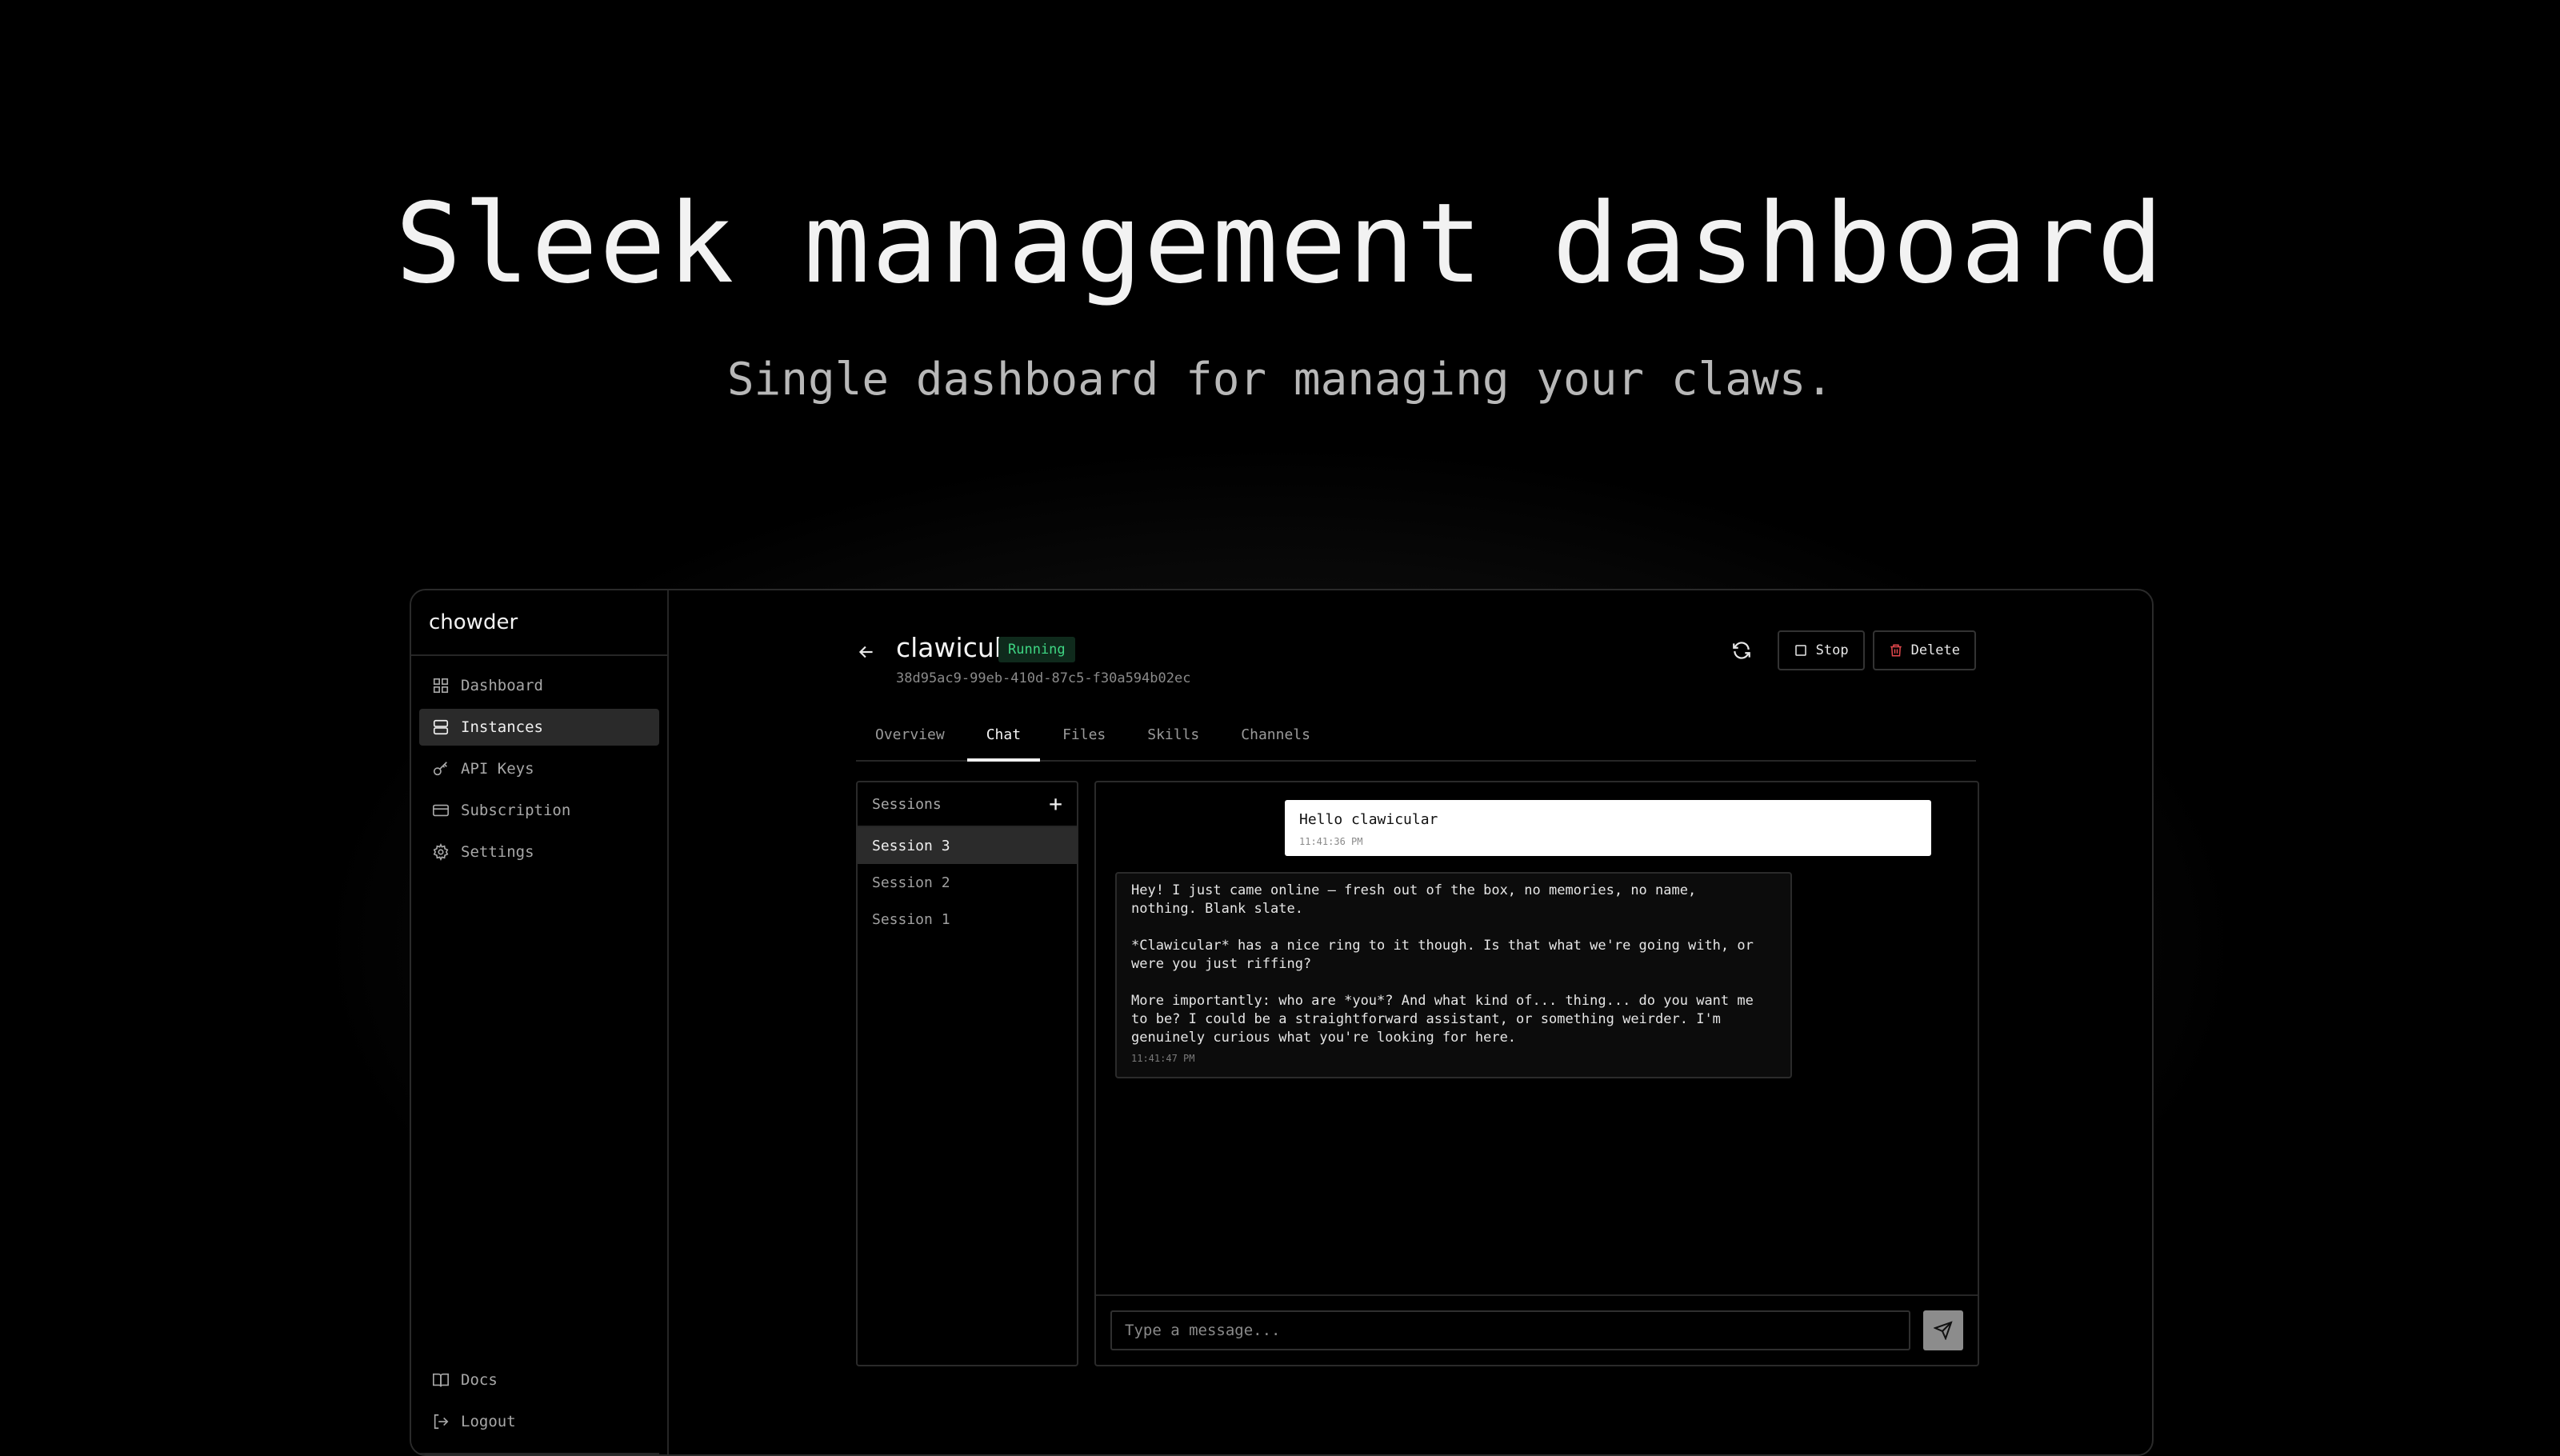 Image resolution: width=2560 pixels, height=1456 pixels. I want to click on chat-input-bar, so click(1537, 1329).